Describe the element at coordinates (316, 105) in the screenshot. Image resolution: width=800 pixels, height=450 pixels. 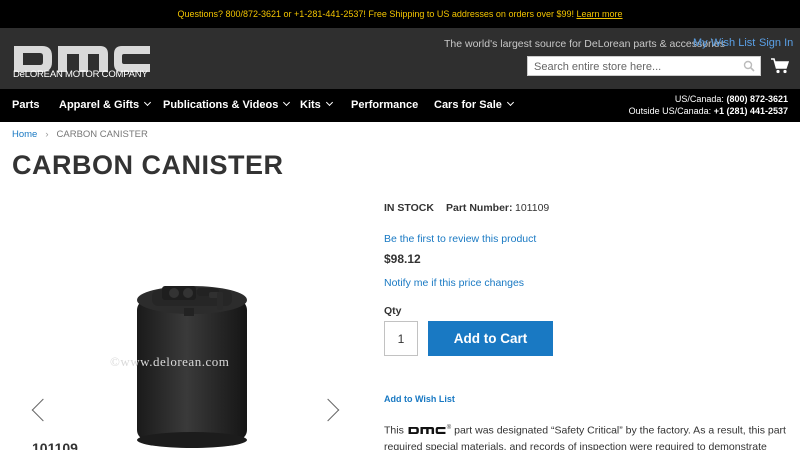
I see `nav-item-kits: Kits` at that location.